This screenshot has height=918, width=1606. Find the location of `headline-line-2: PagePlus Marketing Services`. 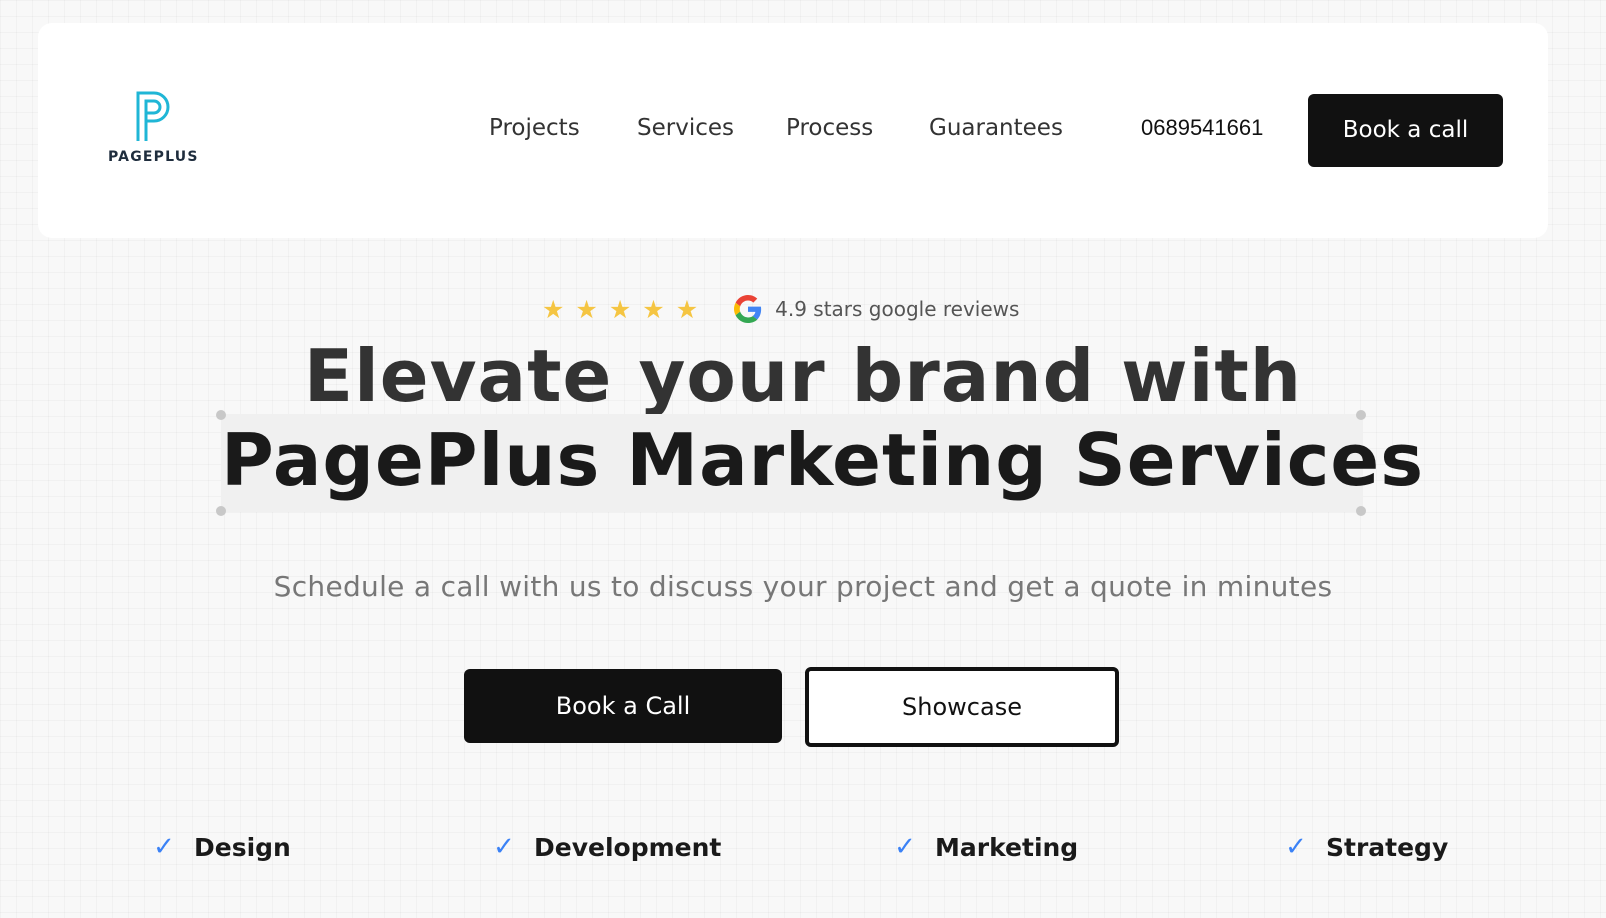

headline-line-2: PagePlus Marketing Services is located at coordinates (822, 463).